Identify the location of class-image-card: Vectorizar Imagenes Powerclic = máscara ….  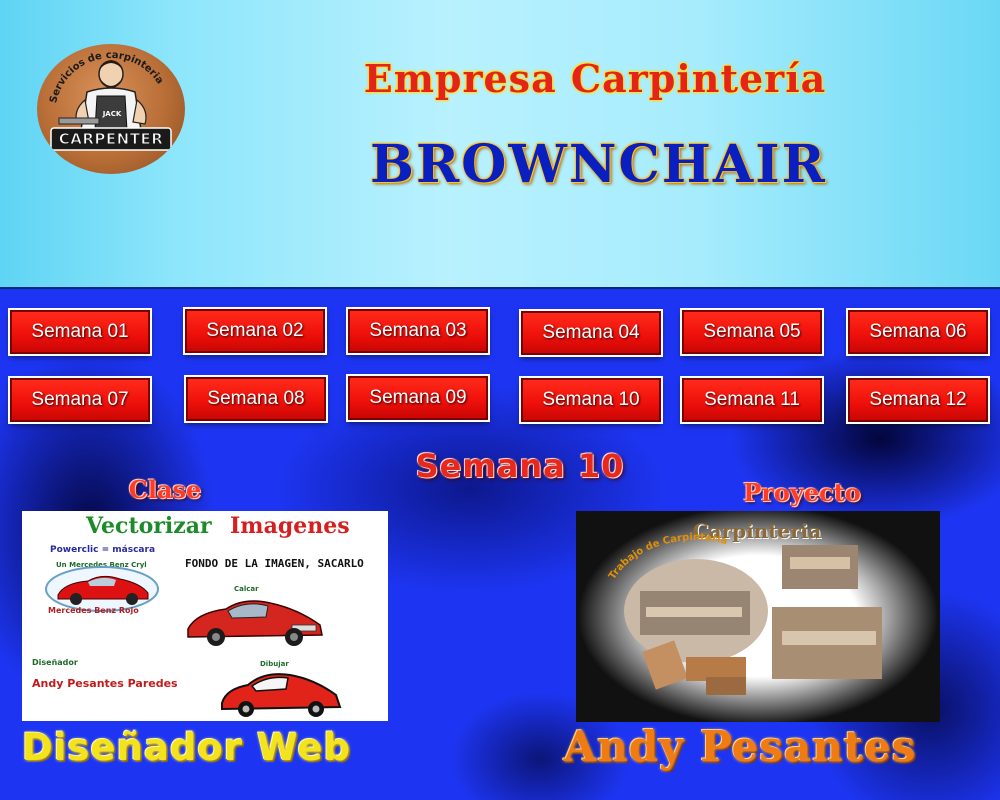
(205, 616).